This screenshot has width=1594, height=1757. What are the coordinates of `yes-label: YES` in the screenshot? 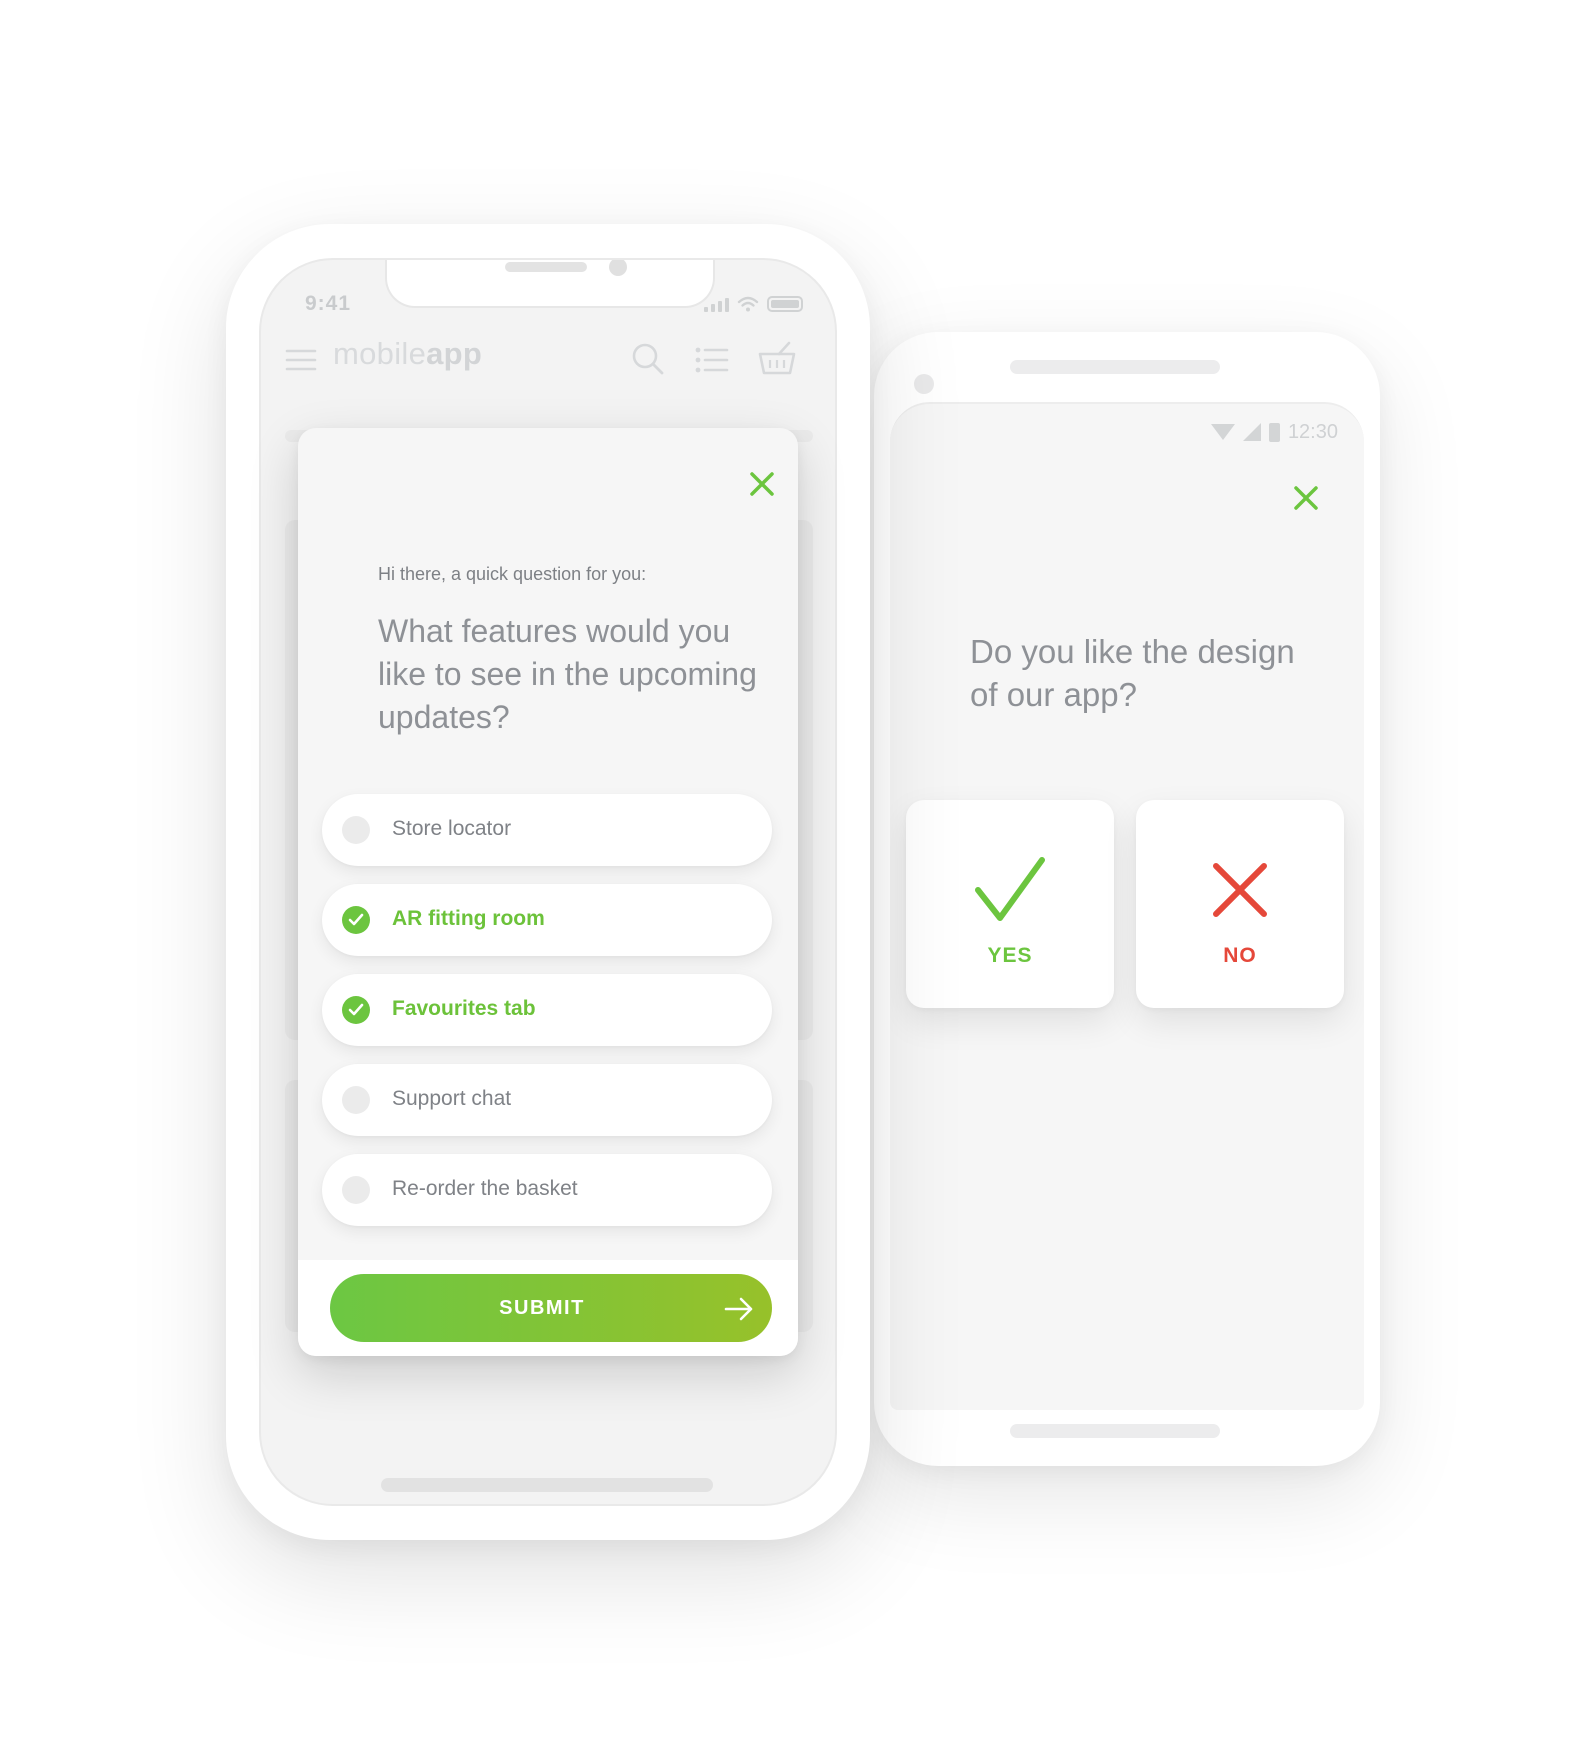 It's located at (1010, 955).